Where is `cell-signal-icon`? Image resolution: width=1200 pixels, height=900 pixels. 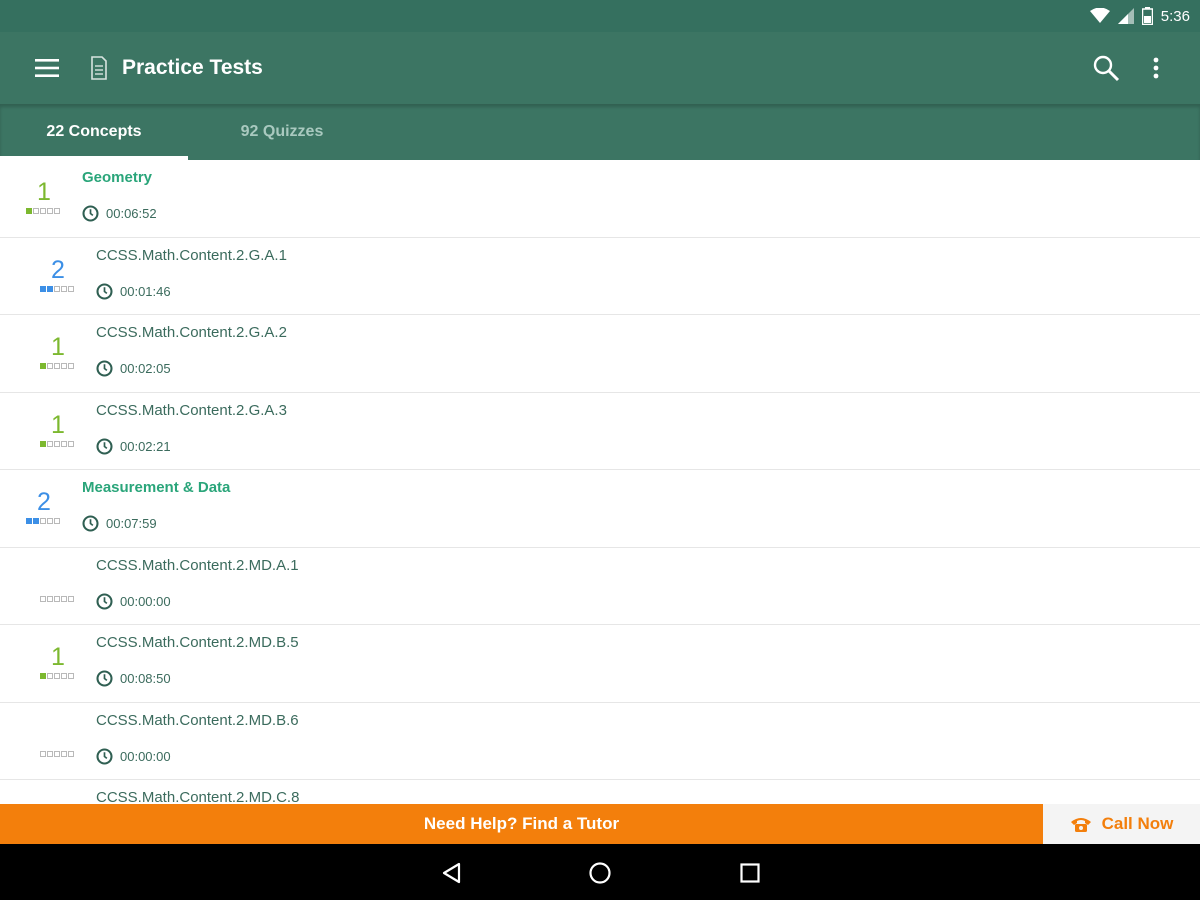
cell-signal-icon is located at coordinates (1125, 16).